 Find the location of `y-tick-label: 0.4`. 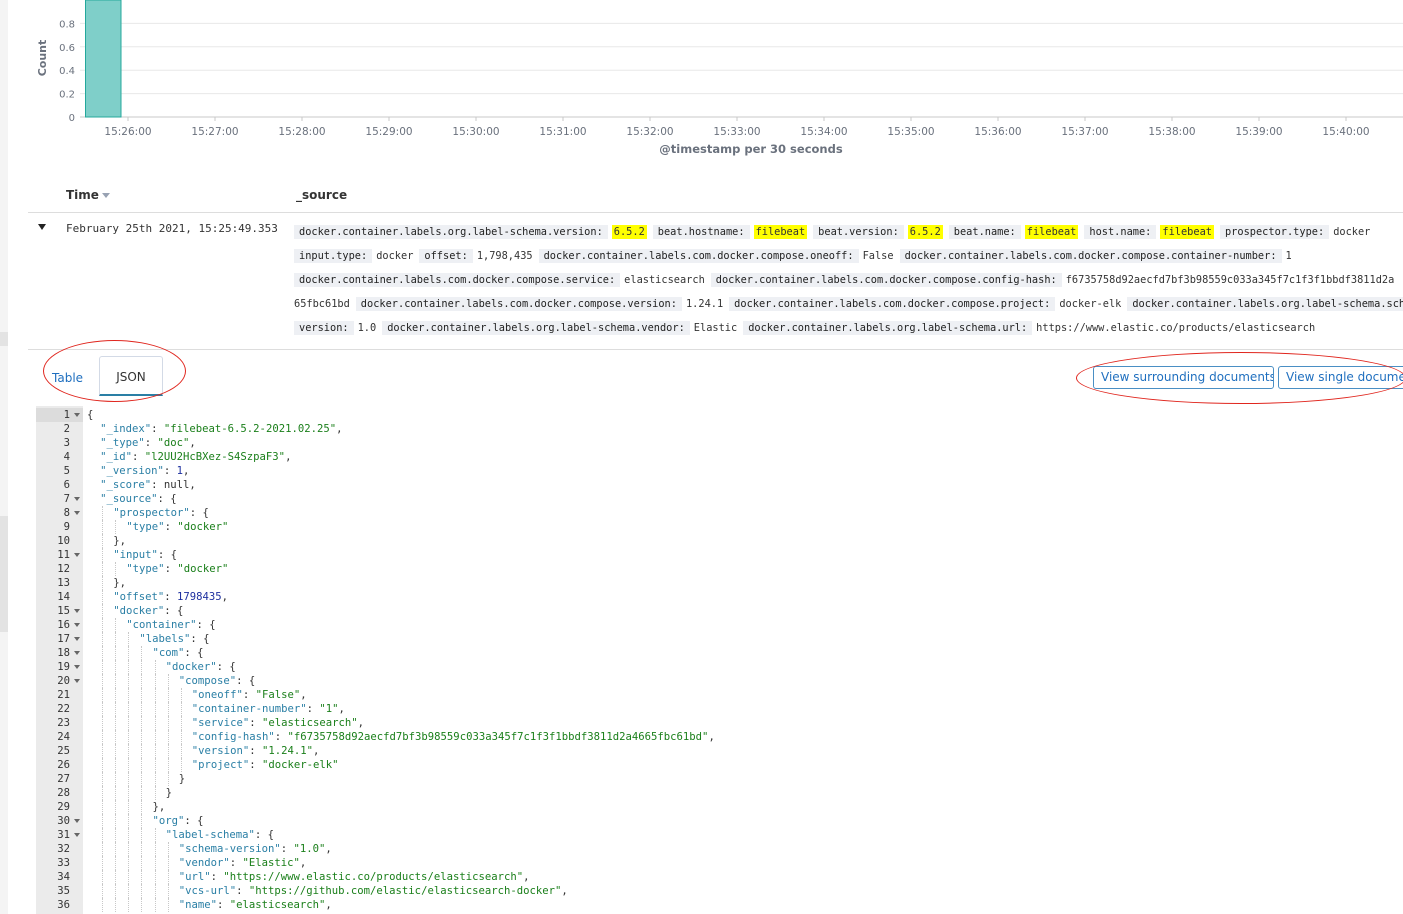

y-tick-label: 0.4 is located at coordinates (67, 71).